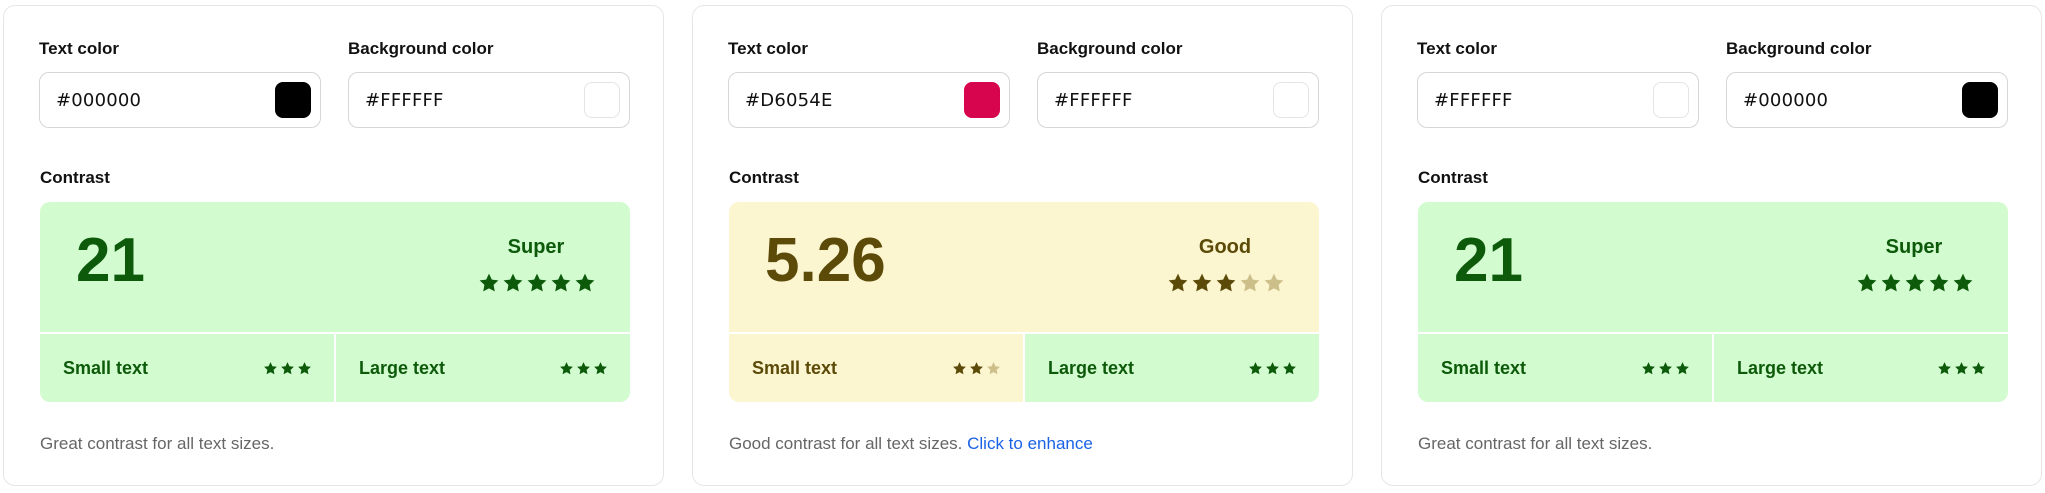  I want to click on contrast-panel: 5.26 Good Small text Large text, so click(1024, 302).